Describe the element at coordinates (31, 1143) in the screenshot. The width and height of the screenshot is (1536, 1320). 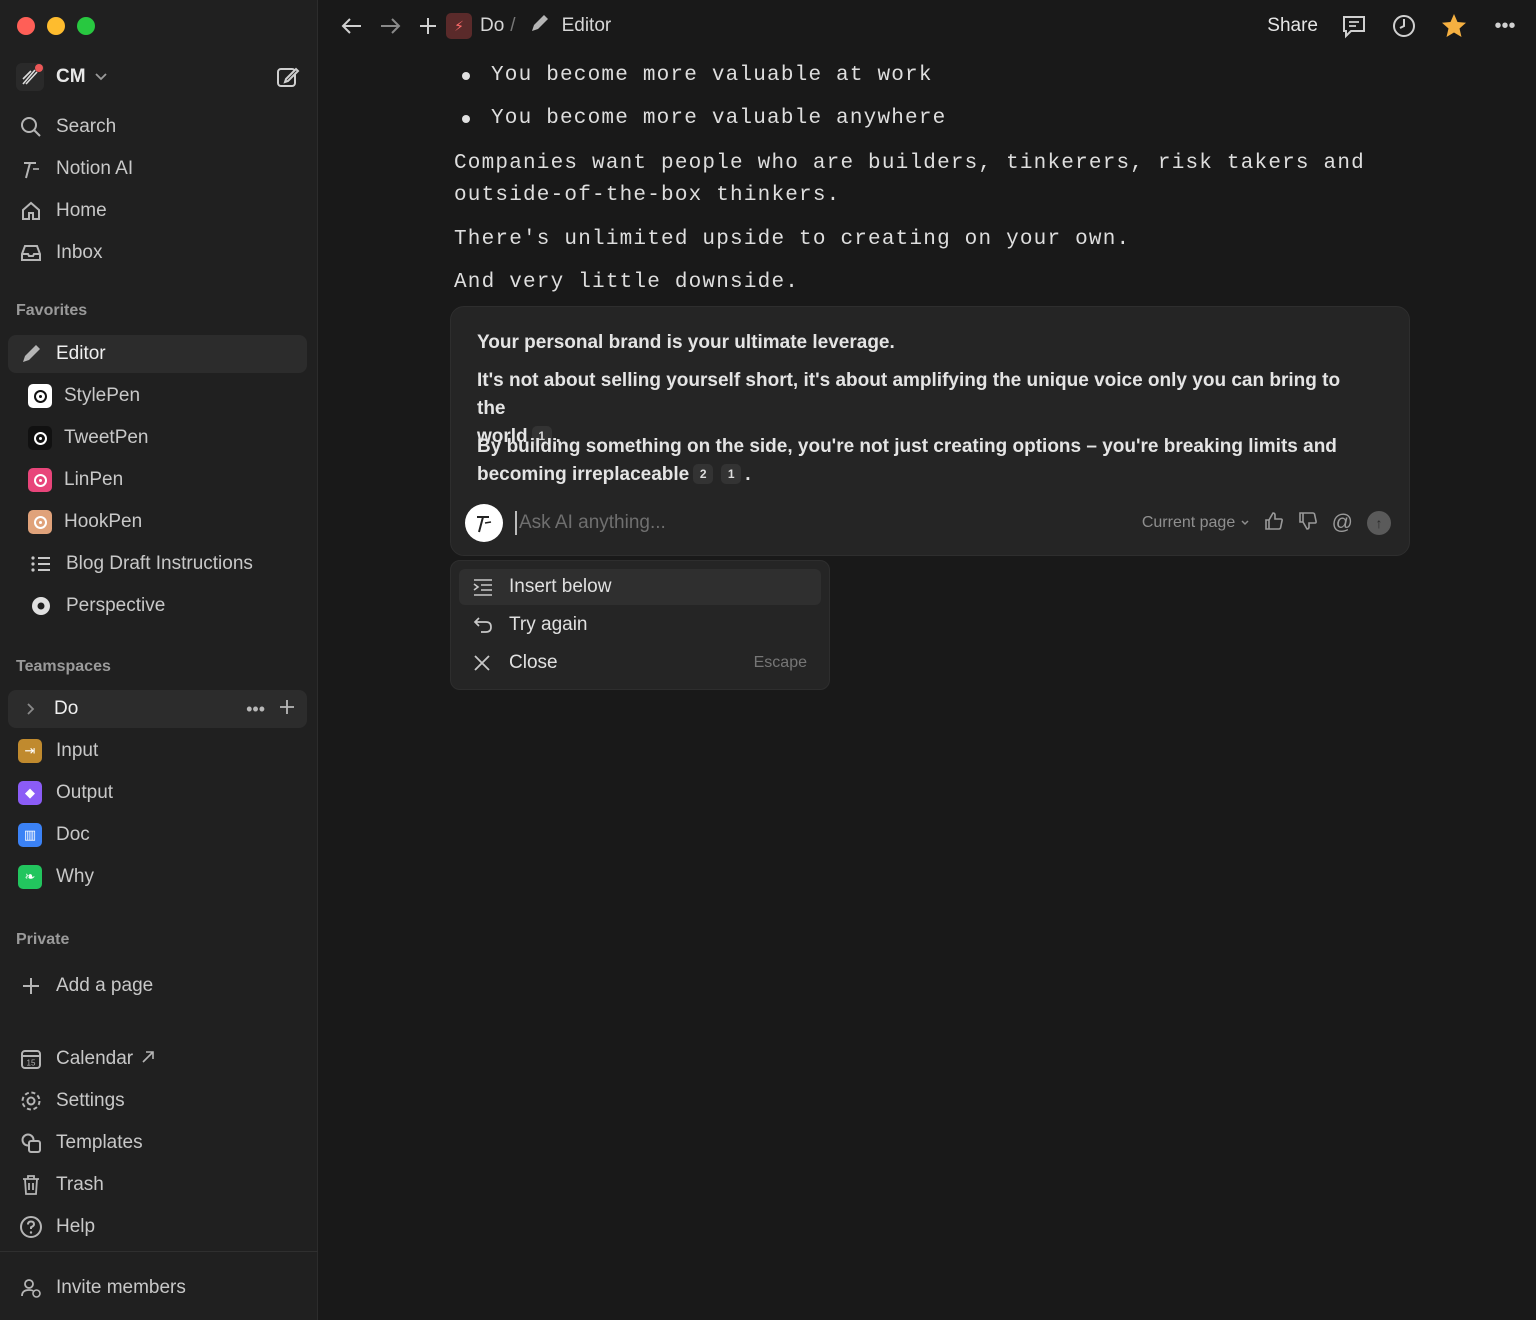
I see `templates-icon` at that location.